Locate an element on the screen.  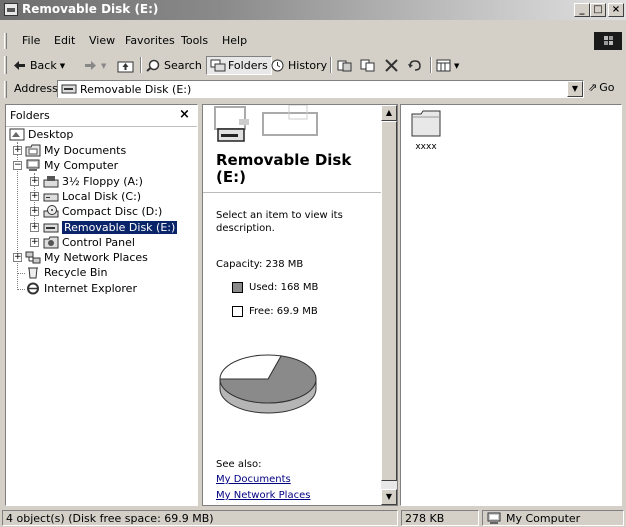
scroll-down-button: ▼ is located at coordinates (389, 497).